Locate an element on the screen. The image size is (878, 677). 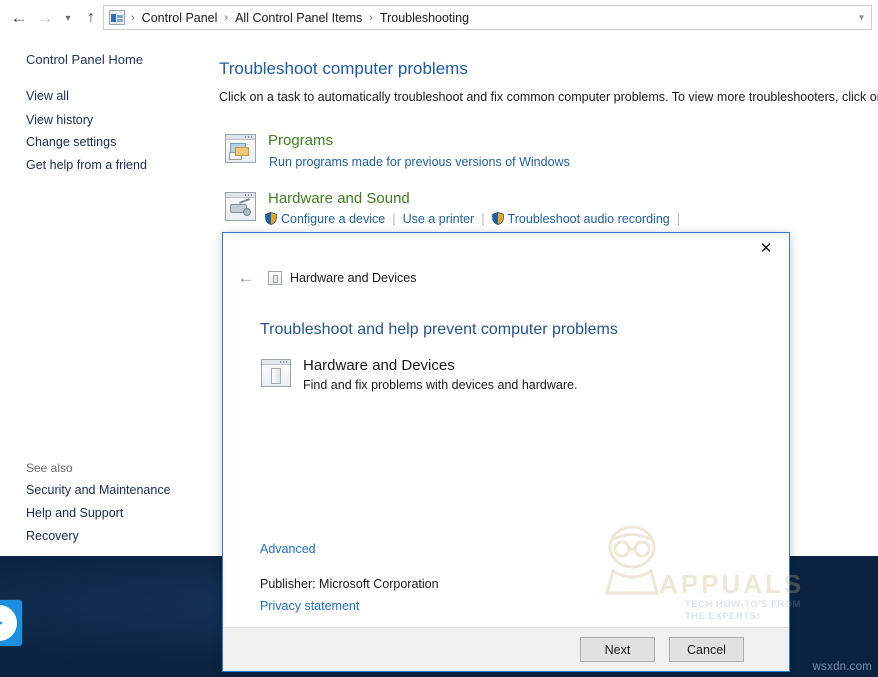
breadcrumb-item-all-control-panel-items: All Control Panel Items is located at coordinates (298, 18).